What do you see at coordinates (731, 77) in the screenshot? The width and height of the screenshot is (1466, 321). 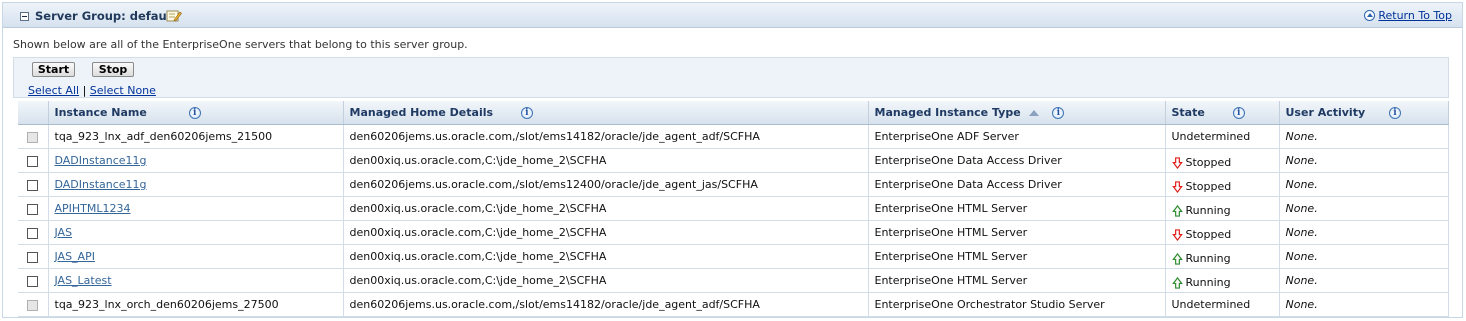 I see `action-toolbar: Start Stop Select All | Select None` at bounding box center [731, 77].